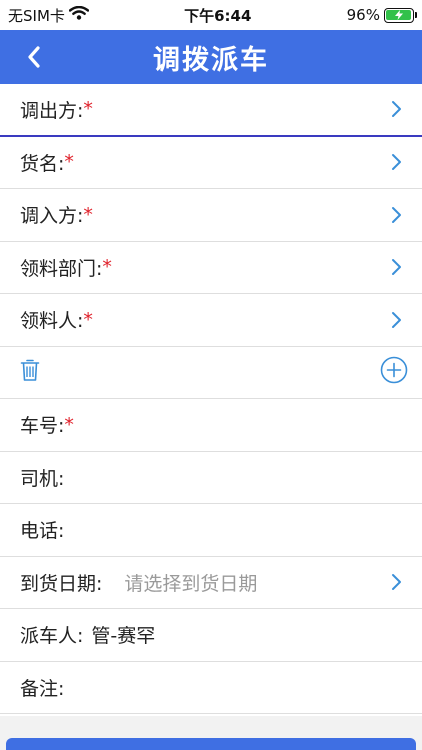 This screenshot has width=422, height=750. What do you see at coordinates (211, 215) in the screenshot?
I see `row-destination-party: 调入方: *` at bounding box center [211, 215].